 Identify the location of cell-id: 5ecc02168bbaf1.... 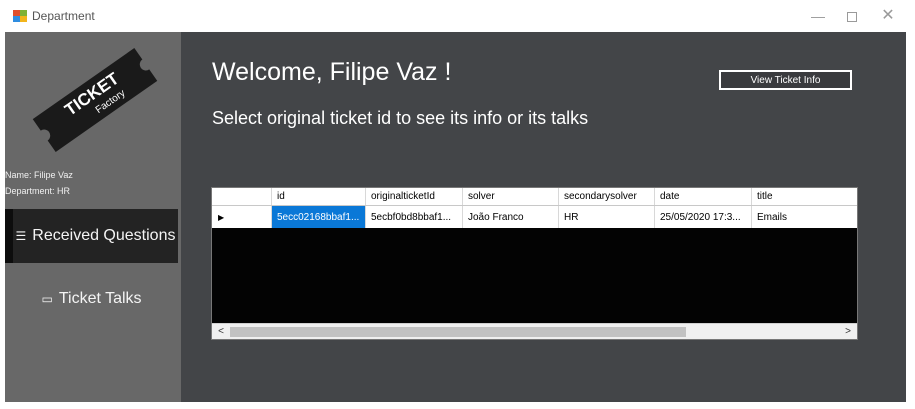
(319, 217).